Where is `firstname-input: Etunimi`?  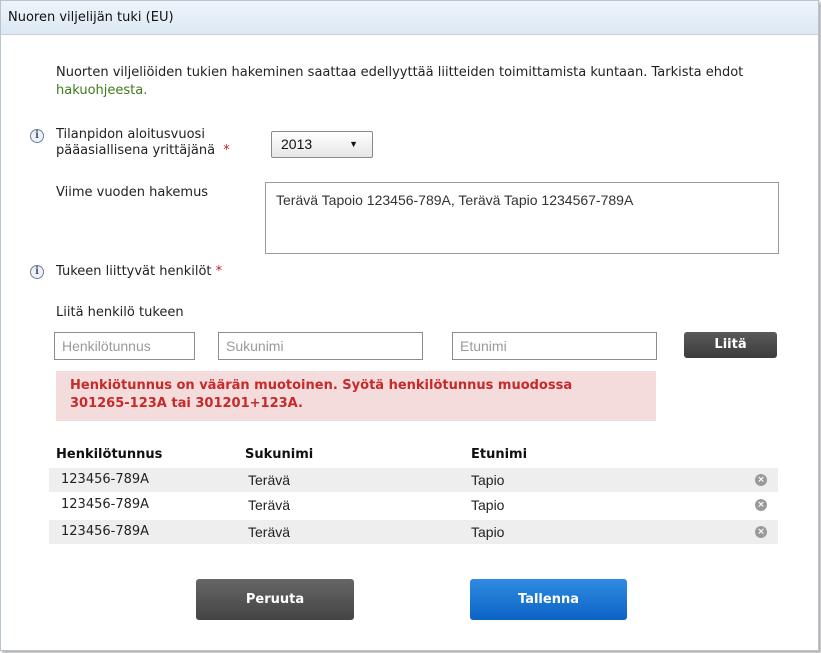
firstname-input: Etunimi is located at coordinates (554, 346).